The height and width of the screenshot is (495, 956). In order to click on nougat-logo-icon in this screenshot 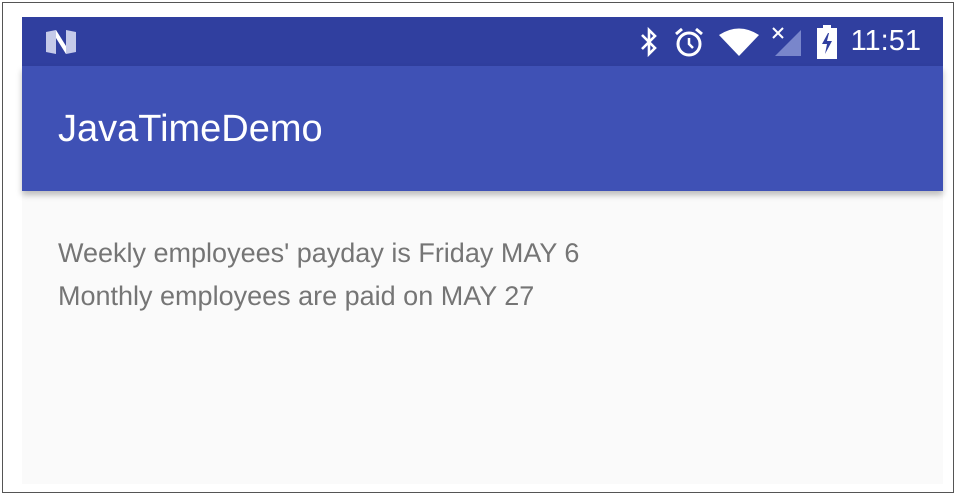, I will do `click(61, 42)`.